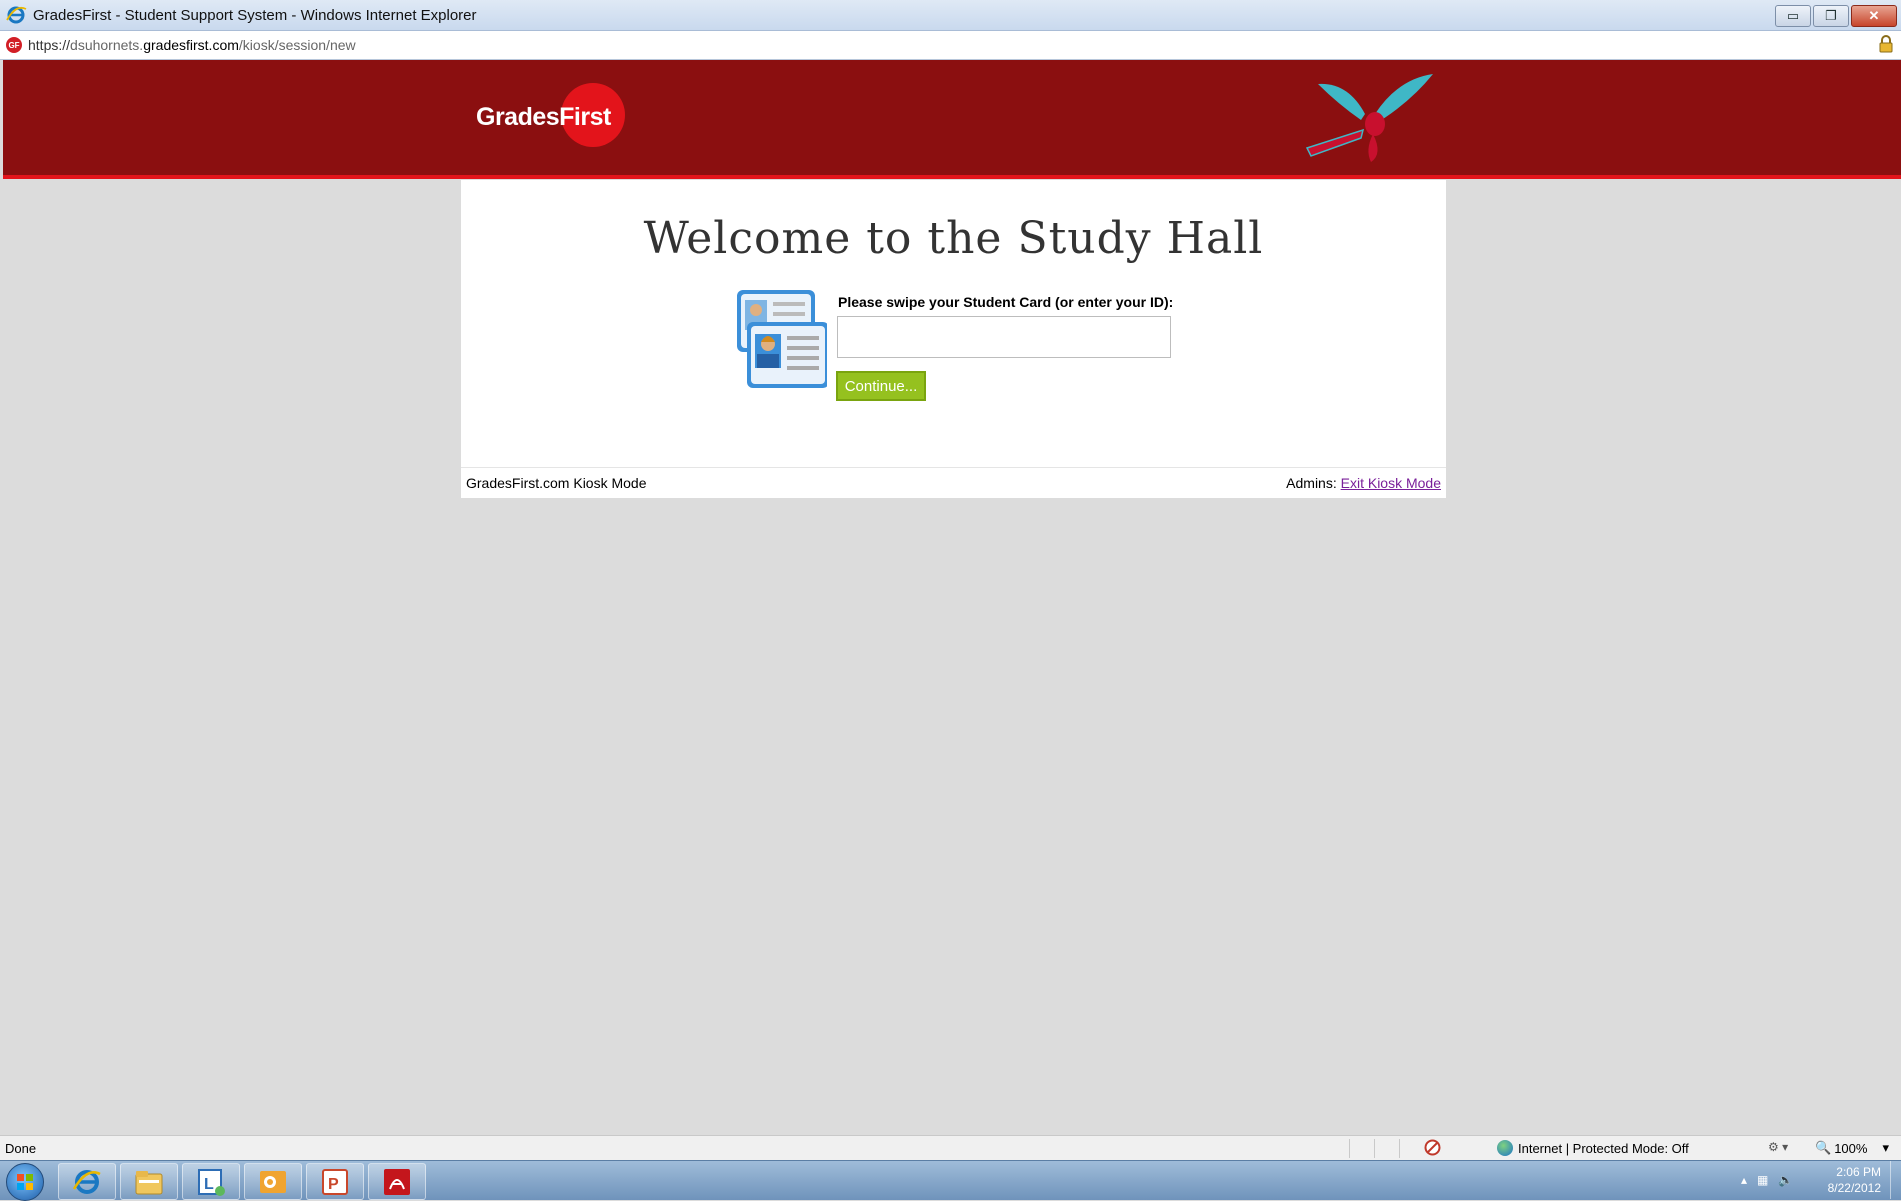 The width and height of the screenshot is (1901, 1201). Describe the element at coordinates (1895, 1180) in the screenshot. I see `show-desktop-button` at that location.